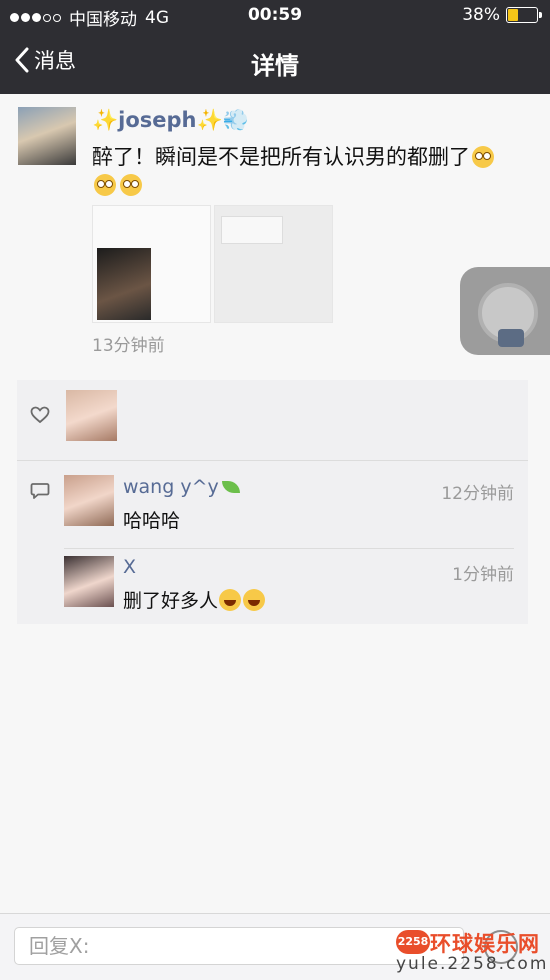 The image size is (550, 980). What do you see at coordinates (524, 15) in the screenshot?
I see `battery-icon` at bounding box center [524, 15].